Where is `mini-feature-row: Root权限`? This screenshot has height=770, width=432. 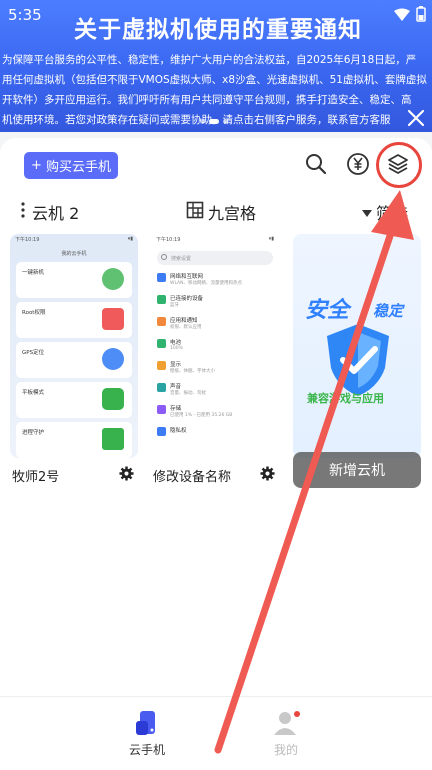
mini-feature-row: Root权限 is located at coordinates (74, 320).